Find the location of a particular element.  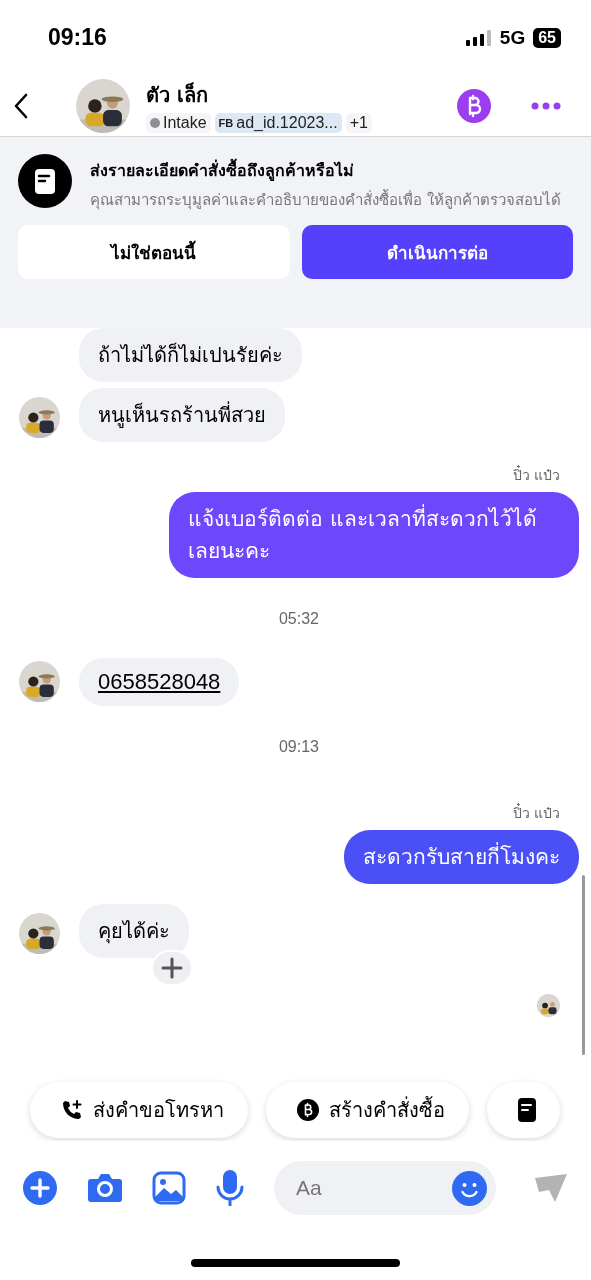

stage-tag: Intake is located at coordinates (178, 122).